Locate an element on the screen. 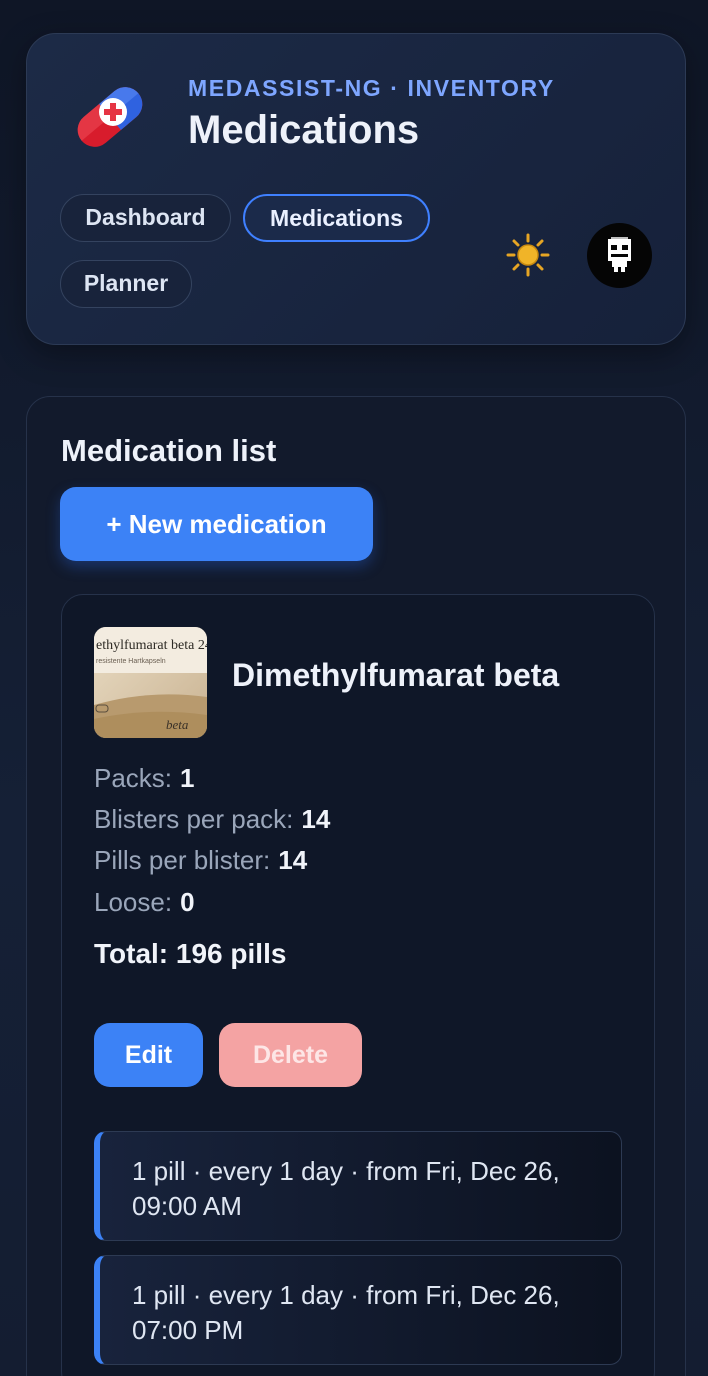 Image resolution: width=708 pixels, height=1376 pixels. stat-label: Loose: is located at coordinates (133, 902).